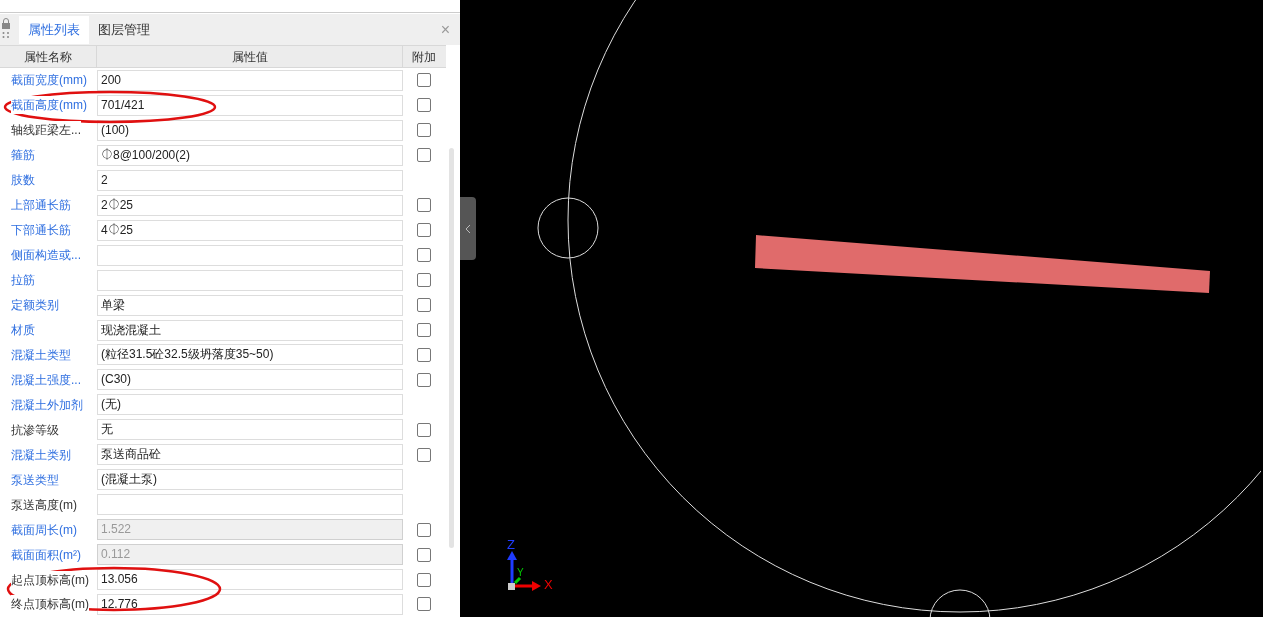 Image resolution: width=1263 pixels, height=617 pixels. I want to click on axis-label: Z, so click(511, 544).